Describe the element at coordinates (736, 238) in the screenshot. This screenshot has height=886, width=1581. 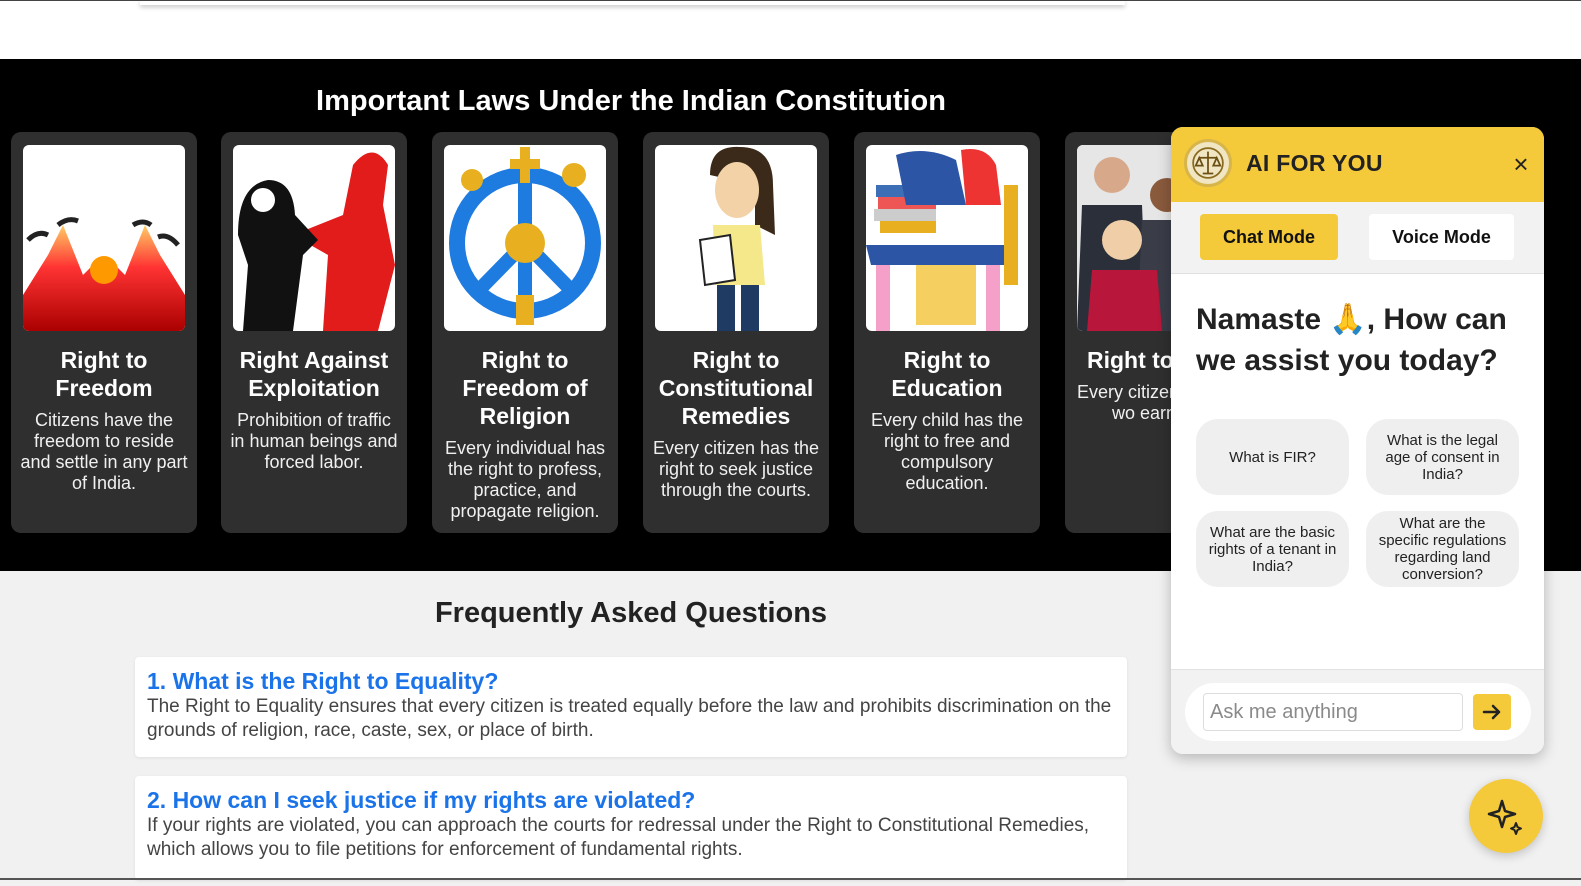
I see `law-image-remedies` at that location.